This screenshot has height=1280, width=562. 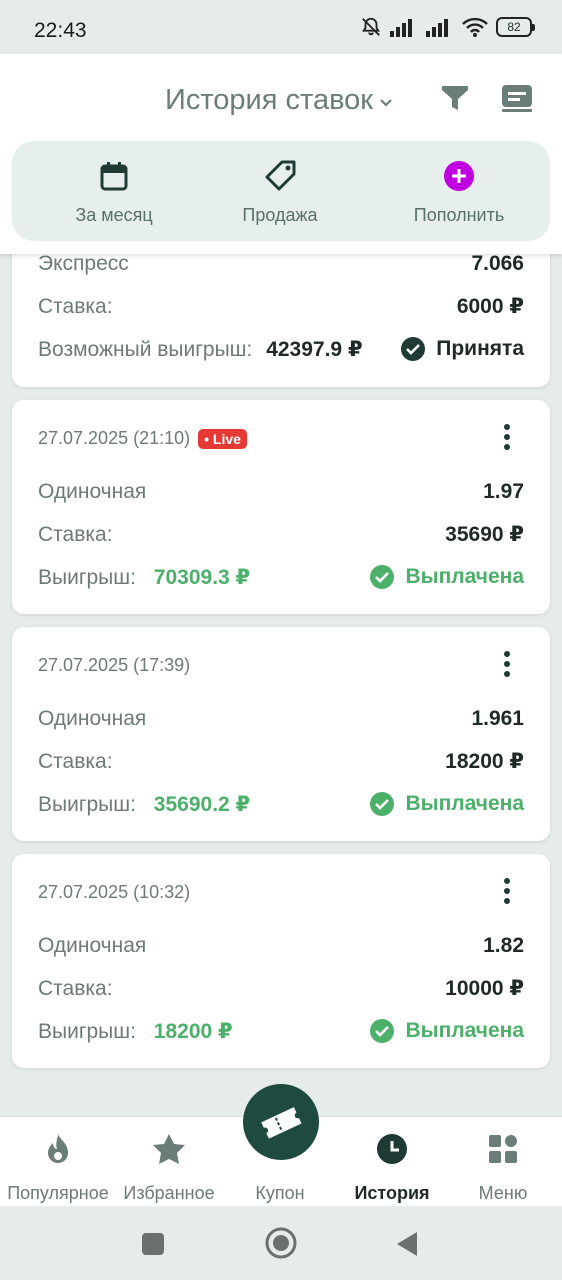 What do you see at coordinates (480, 348) in the screenshot?
I see `status-text: Принята` at bounding box center [480, 348].